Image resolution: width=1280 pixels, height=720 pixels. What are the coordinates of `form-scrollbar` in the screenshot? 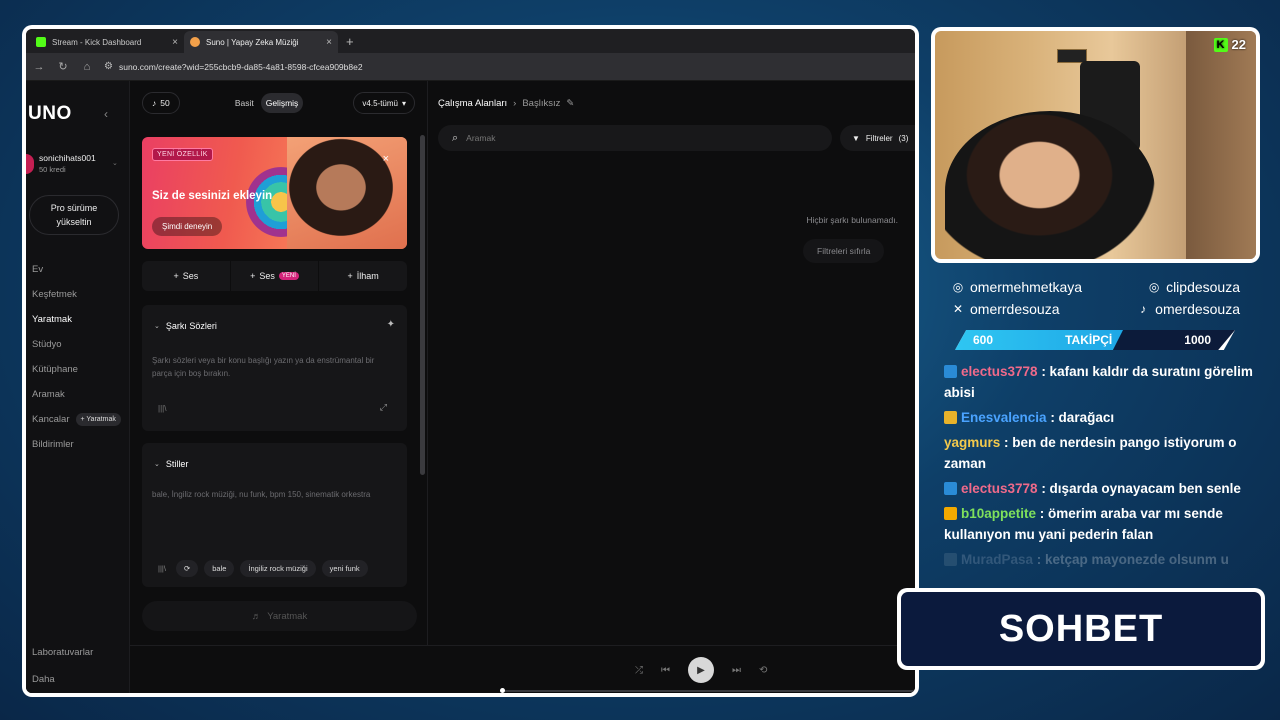 It's located at (422, 305).